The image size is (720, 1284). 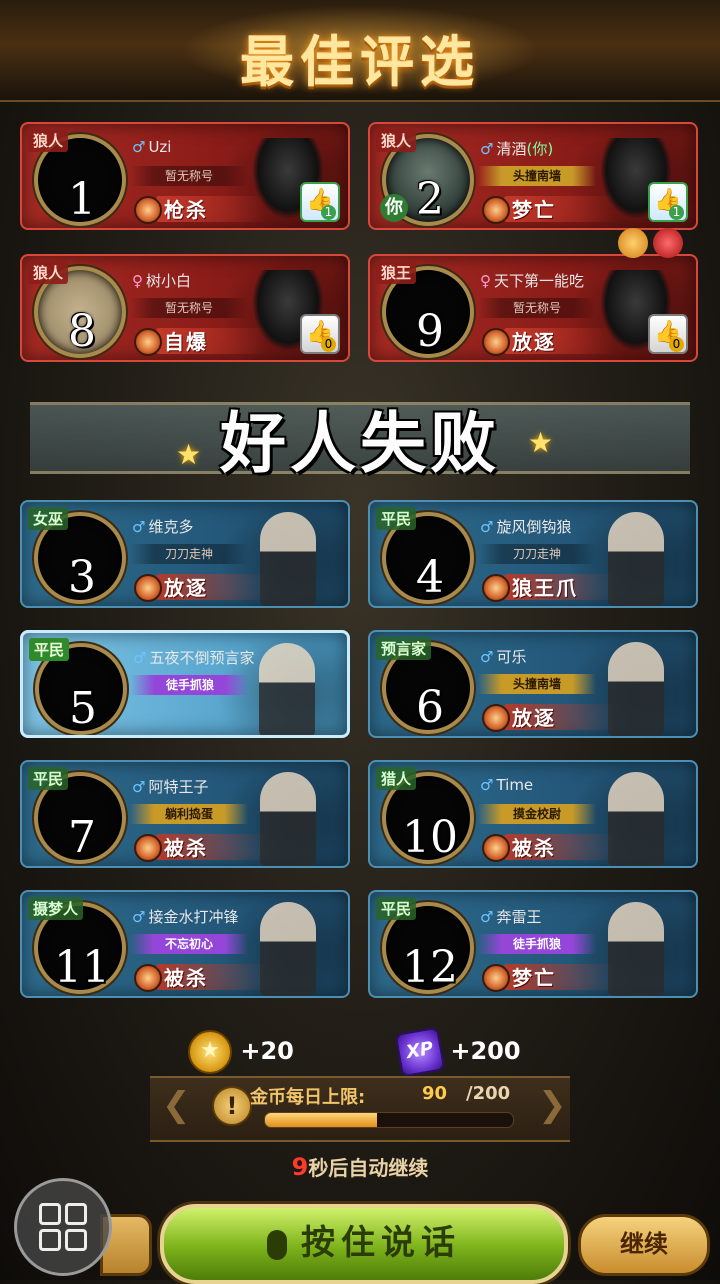 What do you see at coordinates (525, 526) in the screenshot?
I see `player-name-row: ♂ 旋风倒钩狼` at bounding box center [525, 526].